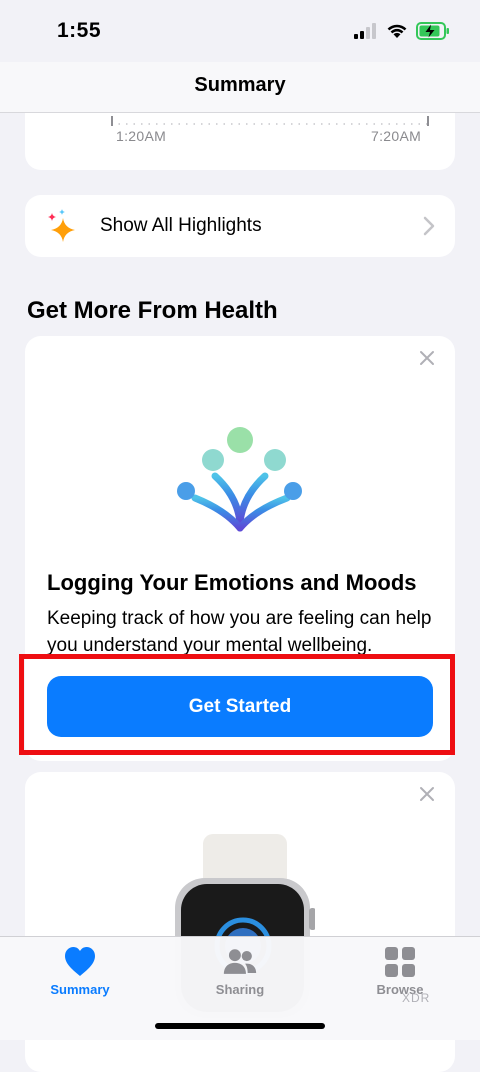 The height and width of the screenshot is (1072, 480). I want to click on tab-summary: Summary, so click(80, 967).